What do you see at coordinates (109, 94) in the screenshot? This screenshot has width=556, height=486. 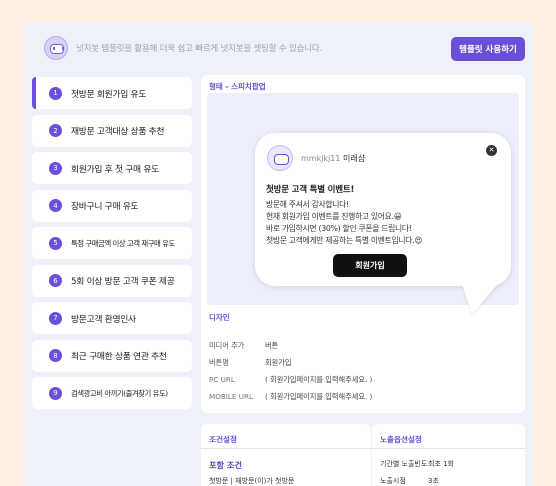 I see `step-label: 첫방문 회원가입 유도` at bounding box center [109, 94].